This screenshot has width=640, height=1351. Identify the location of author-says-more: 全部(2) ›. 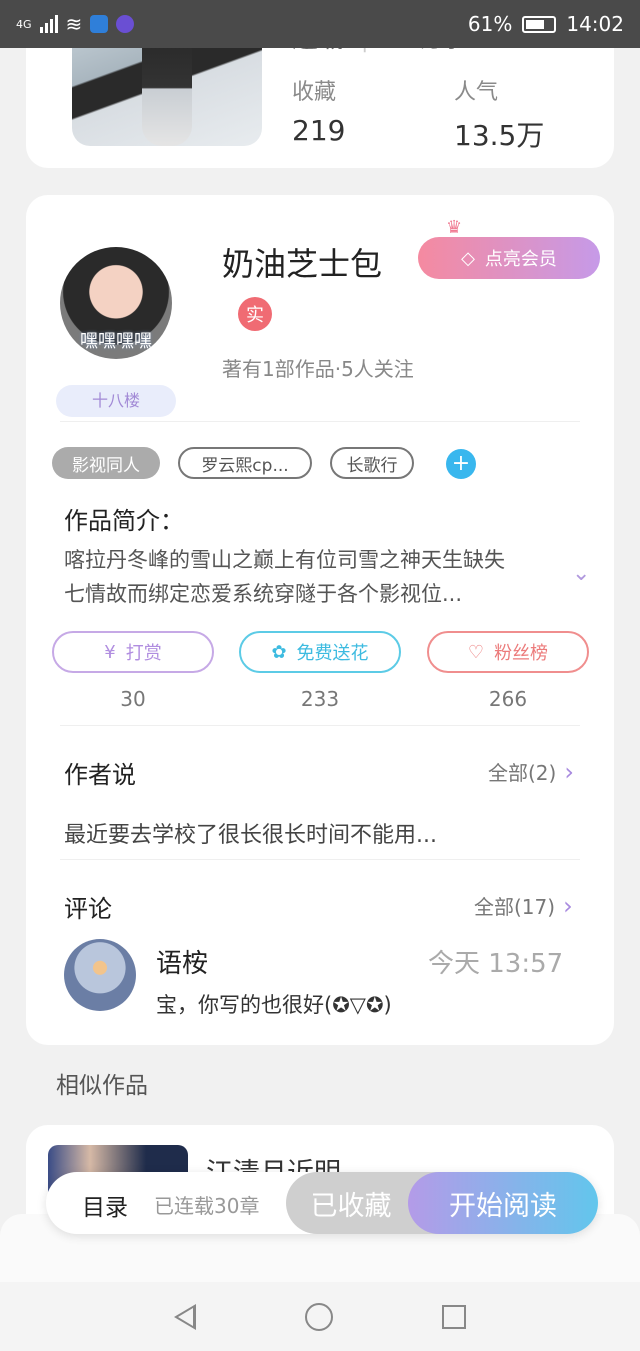
(531, 771).